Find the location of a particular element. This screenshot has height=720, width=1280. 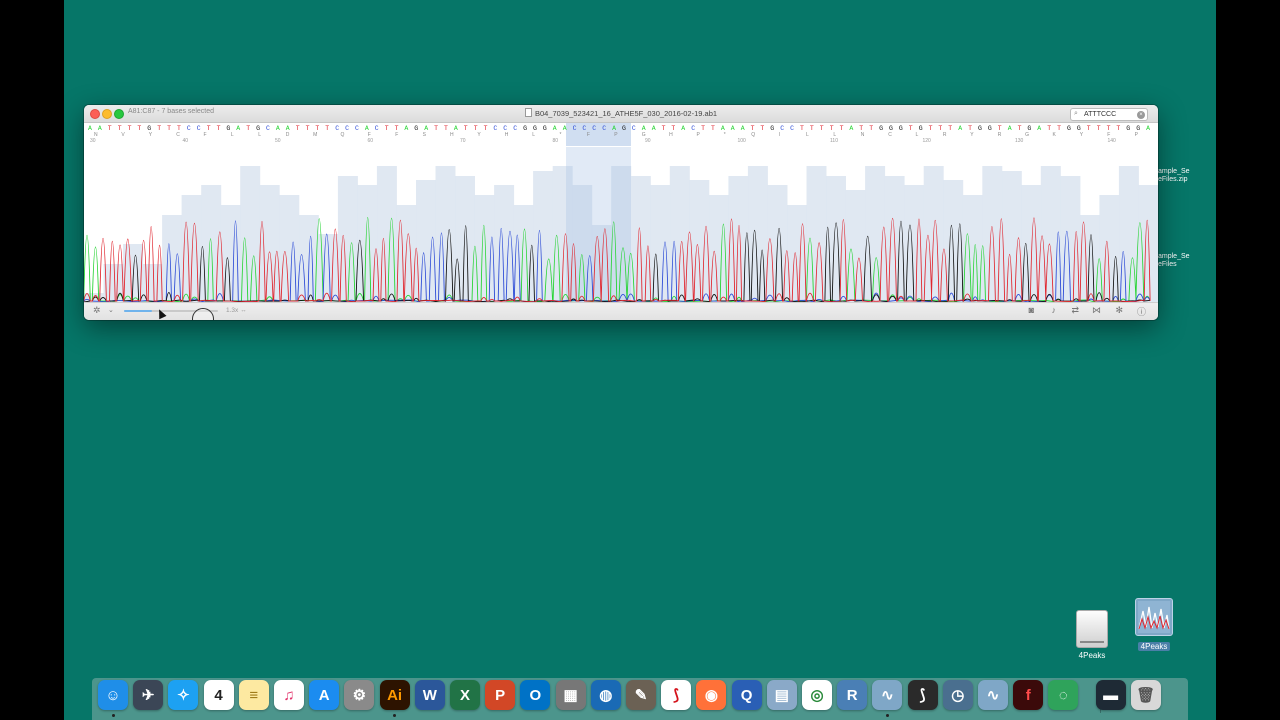

r-icon: R is located at coordinates (852, 695).